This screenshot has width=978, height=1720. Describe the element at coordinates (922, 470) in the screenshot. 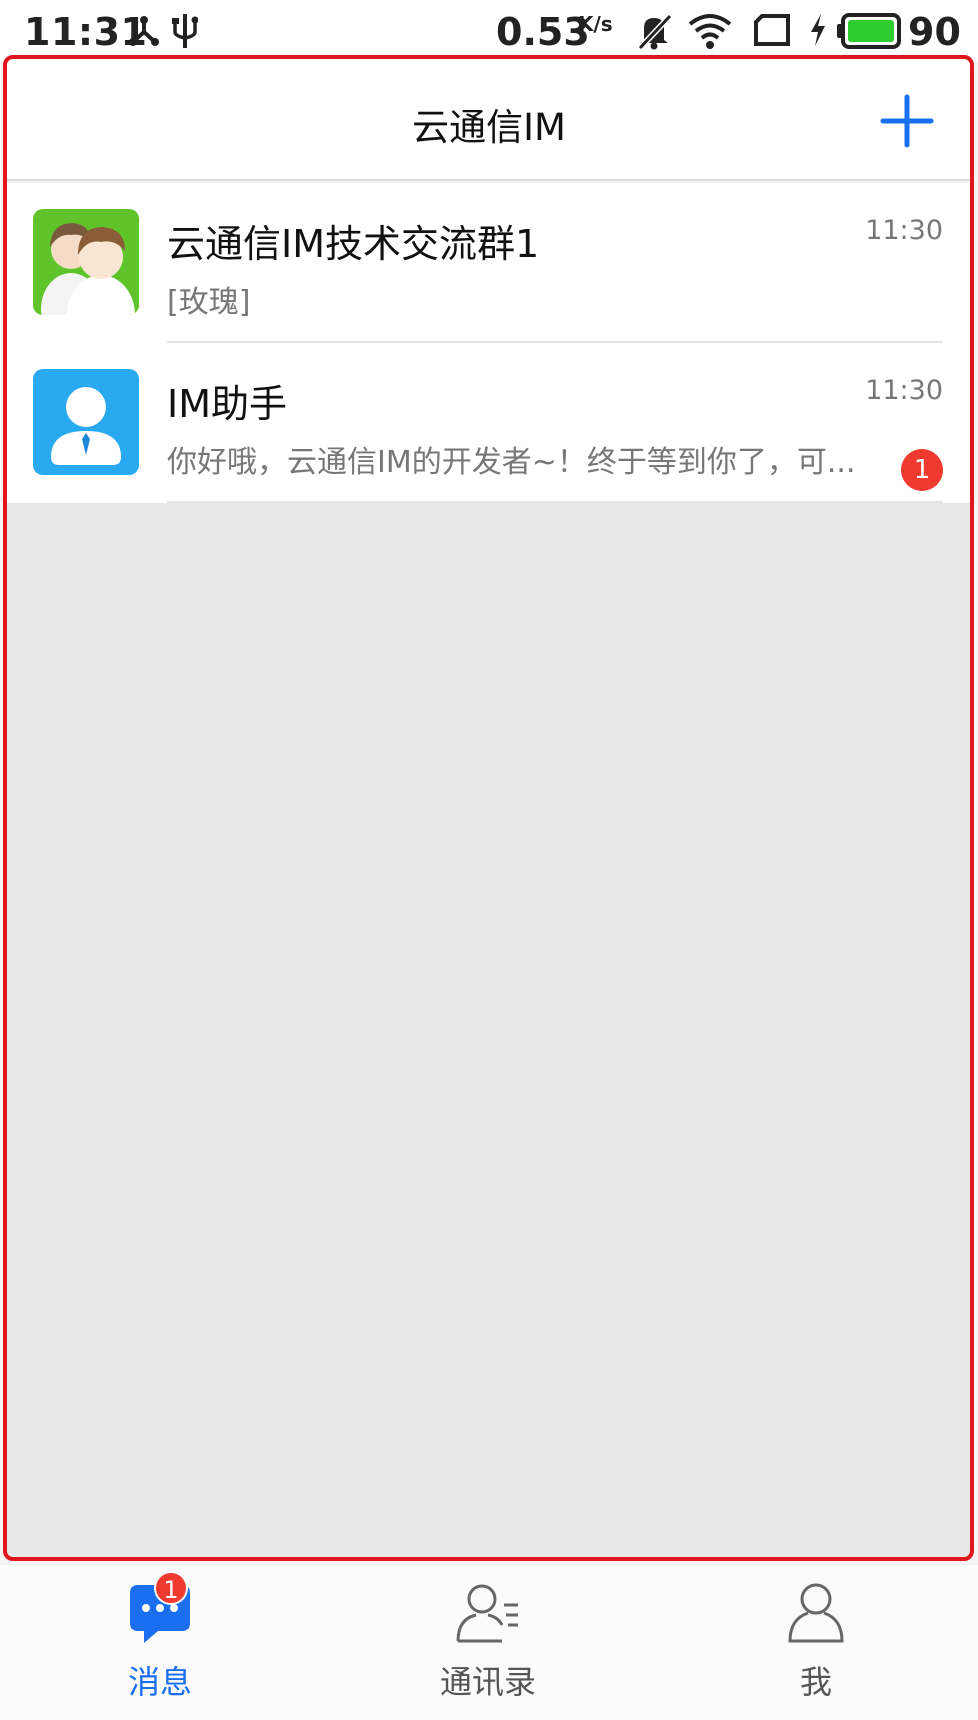

I see `unread-badge: 1` at that location.